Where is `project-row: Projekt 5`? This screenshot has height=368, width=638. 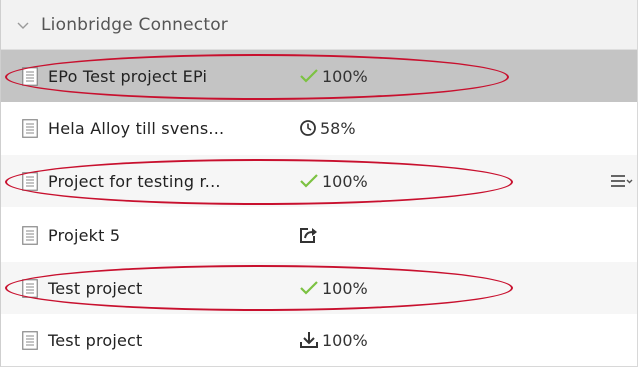
project-row: Projekt 5 is located at coordinates (319, 235).